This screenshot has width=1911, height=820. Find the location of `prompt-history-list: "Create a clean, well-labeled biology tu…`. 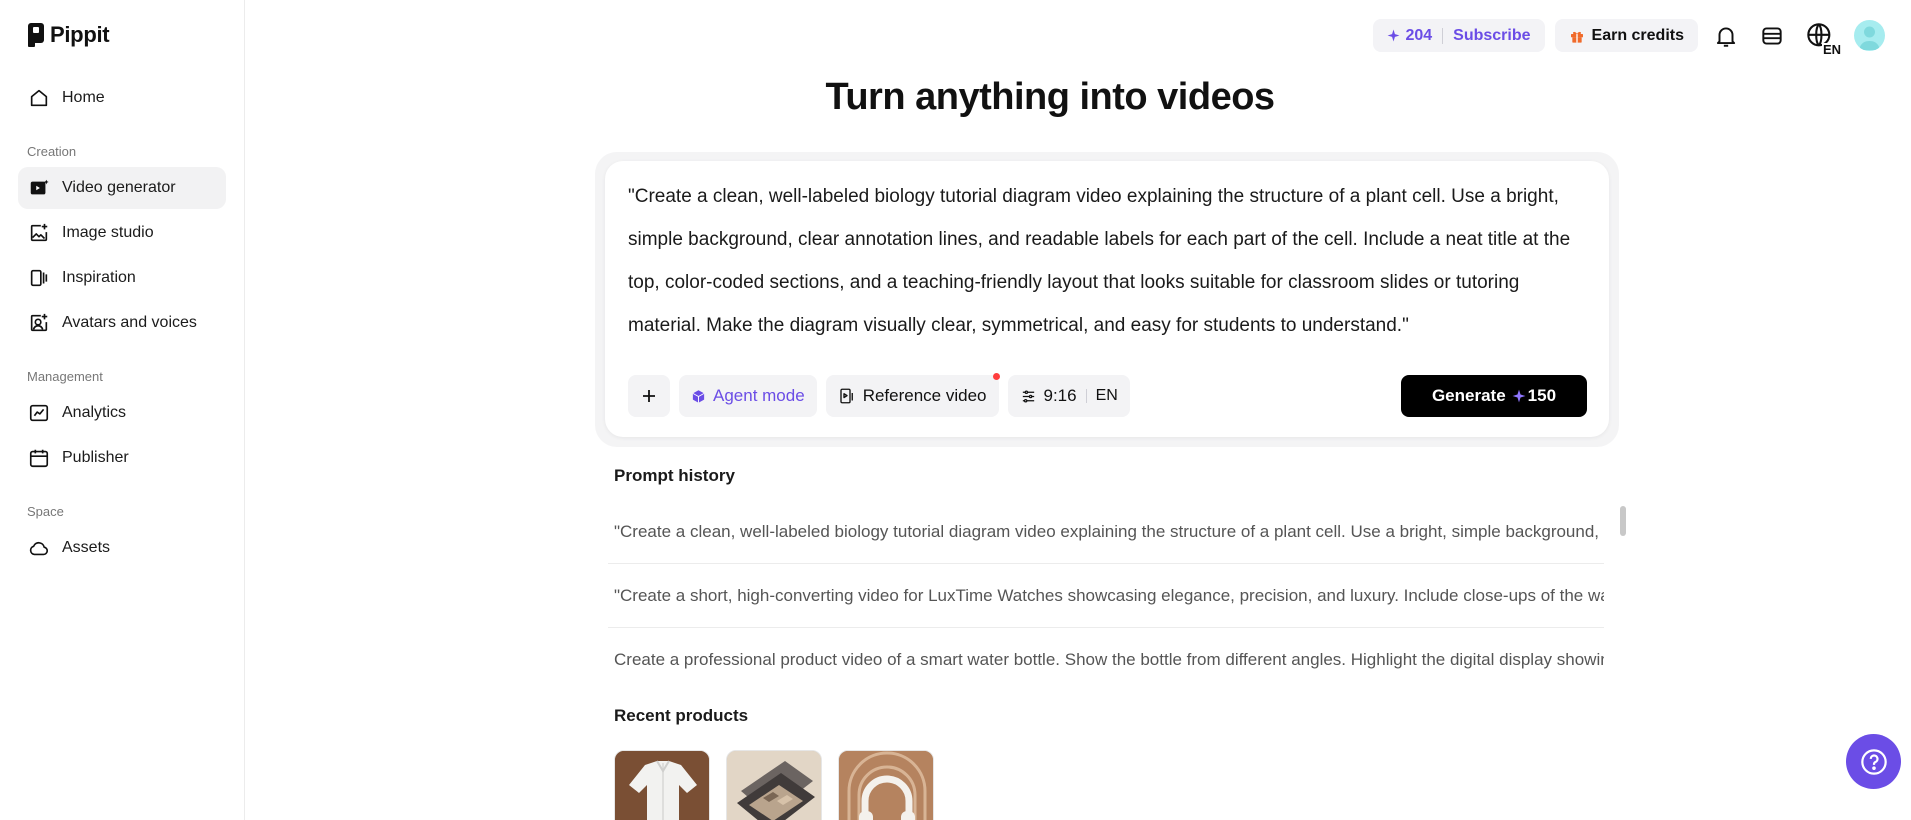

prompt-history-list: "Create a clean, well-labeled biology tu… is located at coordinates (1106, 596).